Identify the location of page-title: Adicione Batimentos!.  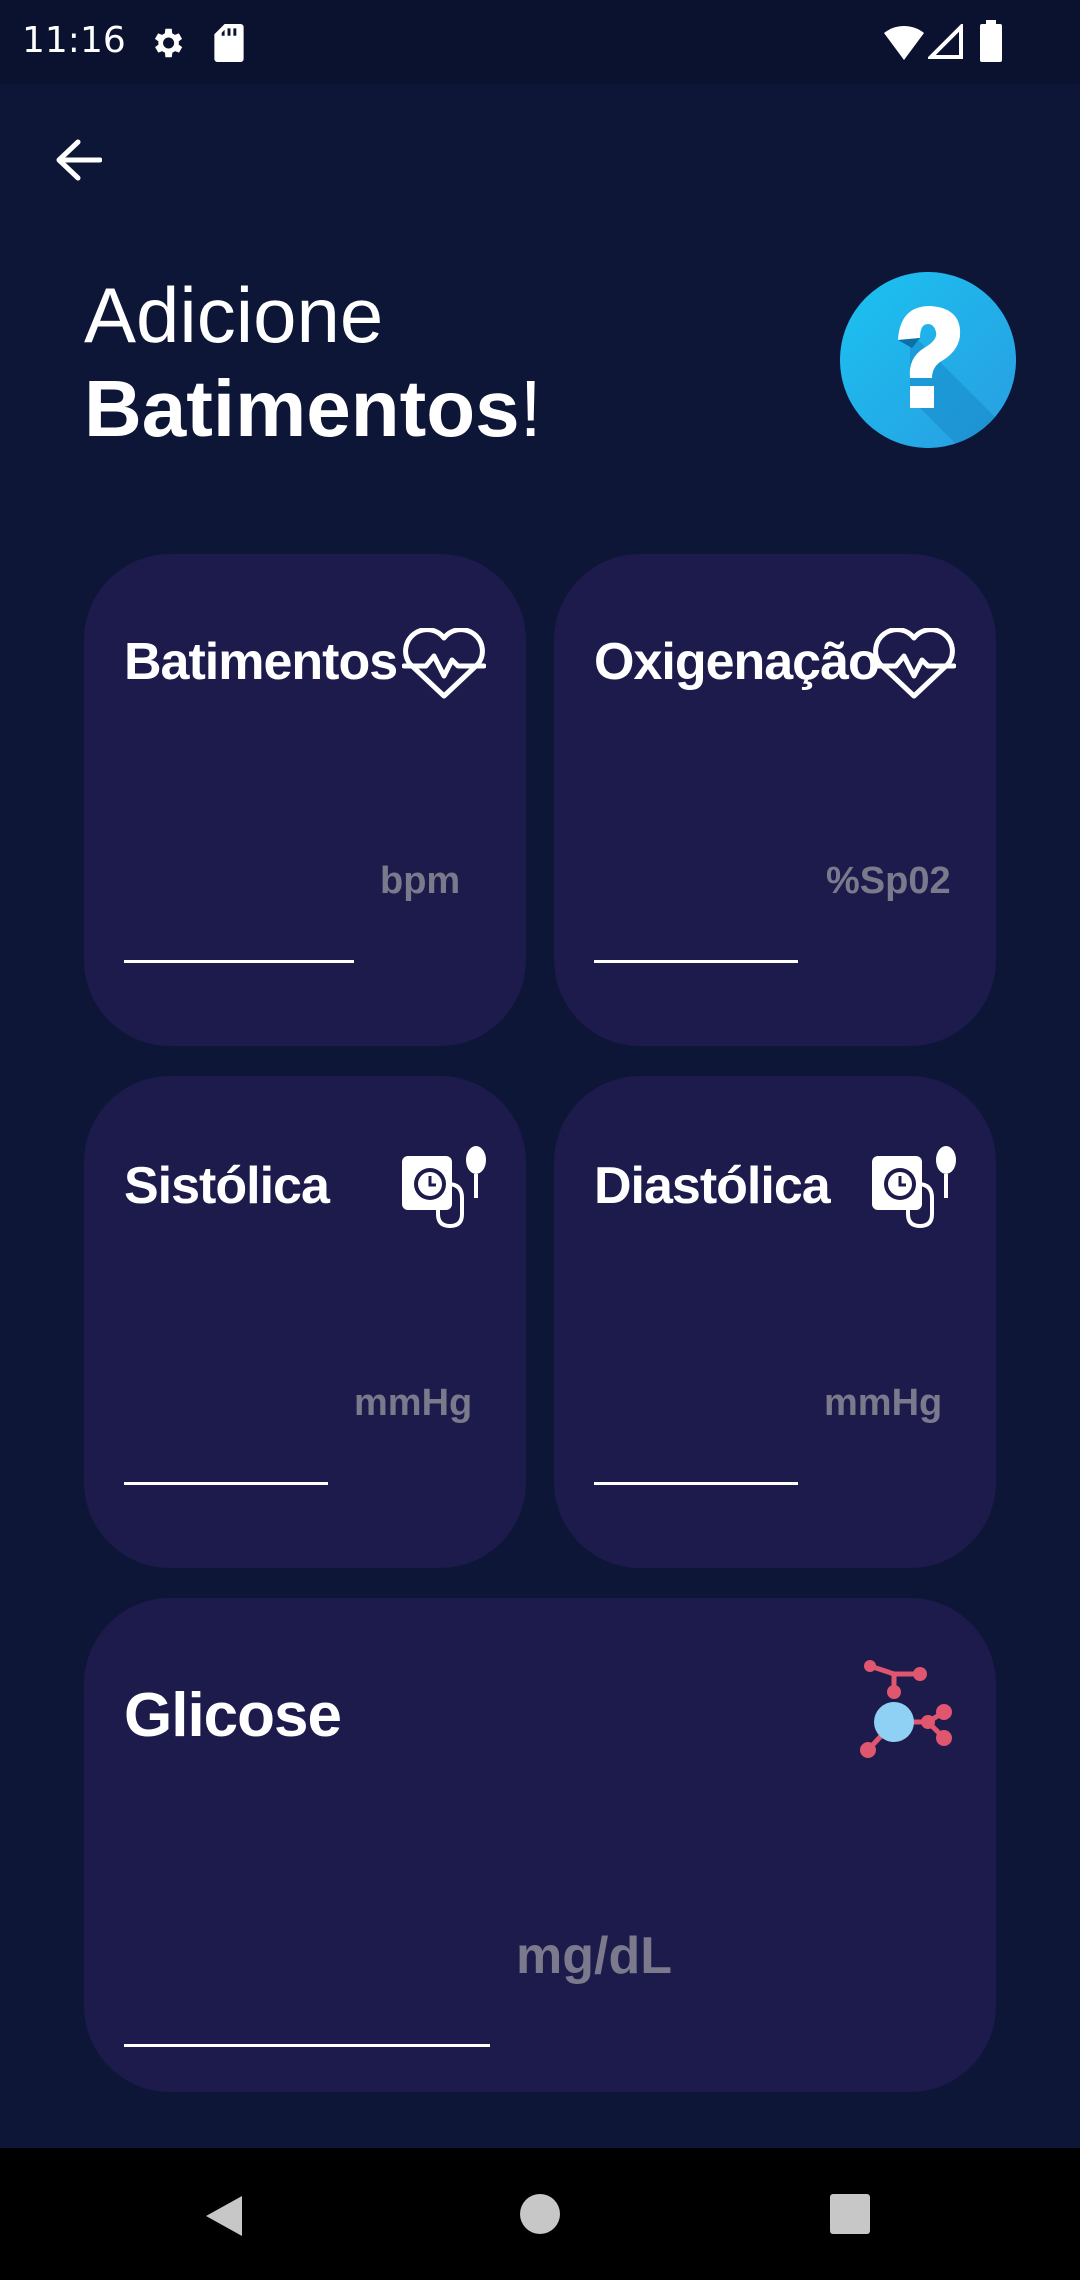
(313, 362).